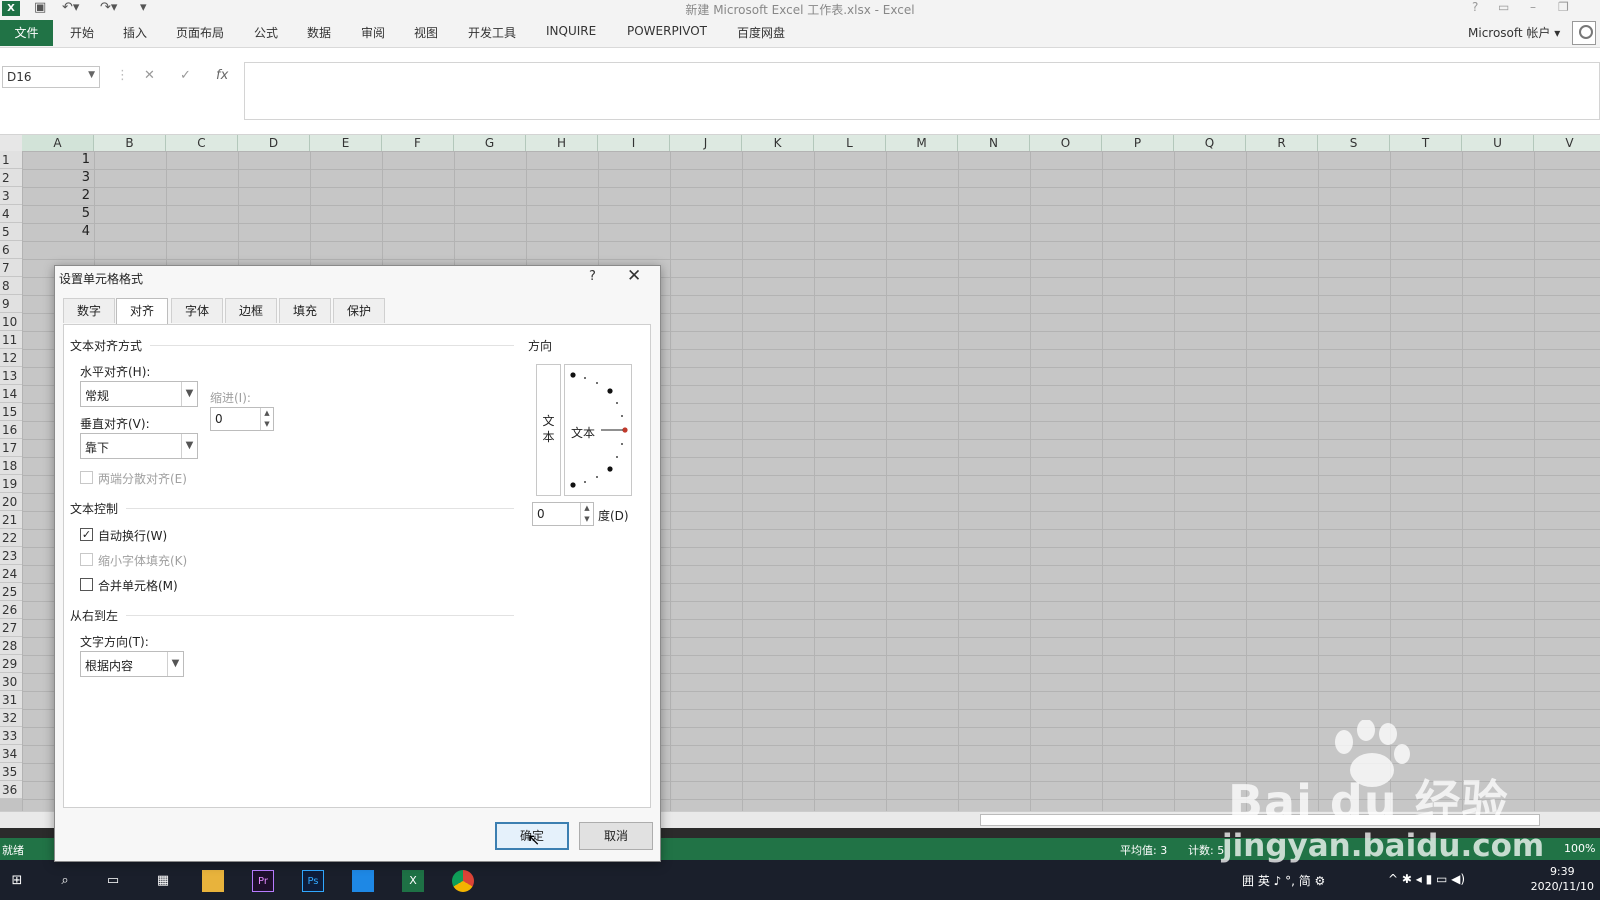 This screenshot has height=900, width=1600. What do you see at coordinates (1503, 7) in the screenshot?
I see `ribbon-display-icon: ▭` at bounding box center [1503, 7].